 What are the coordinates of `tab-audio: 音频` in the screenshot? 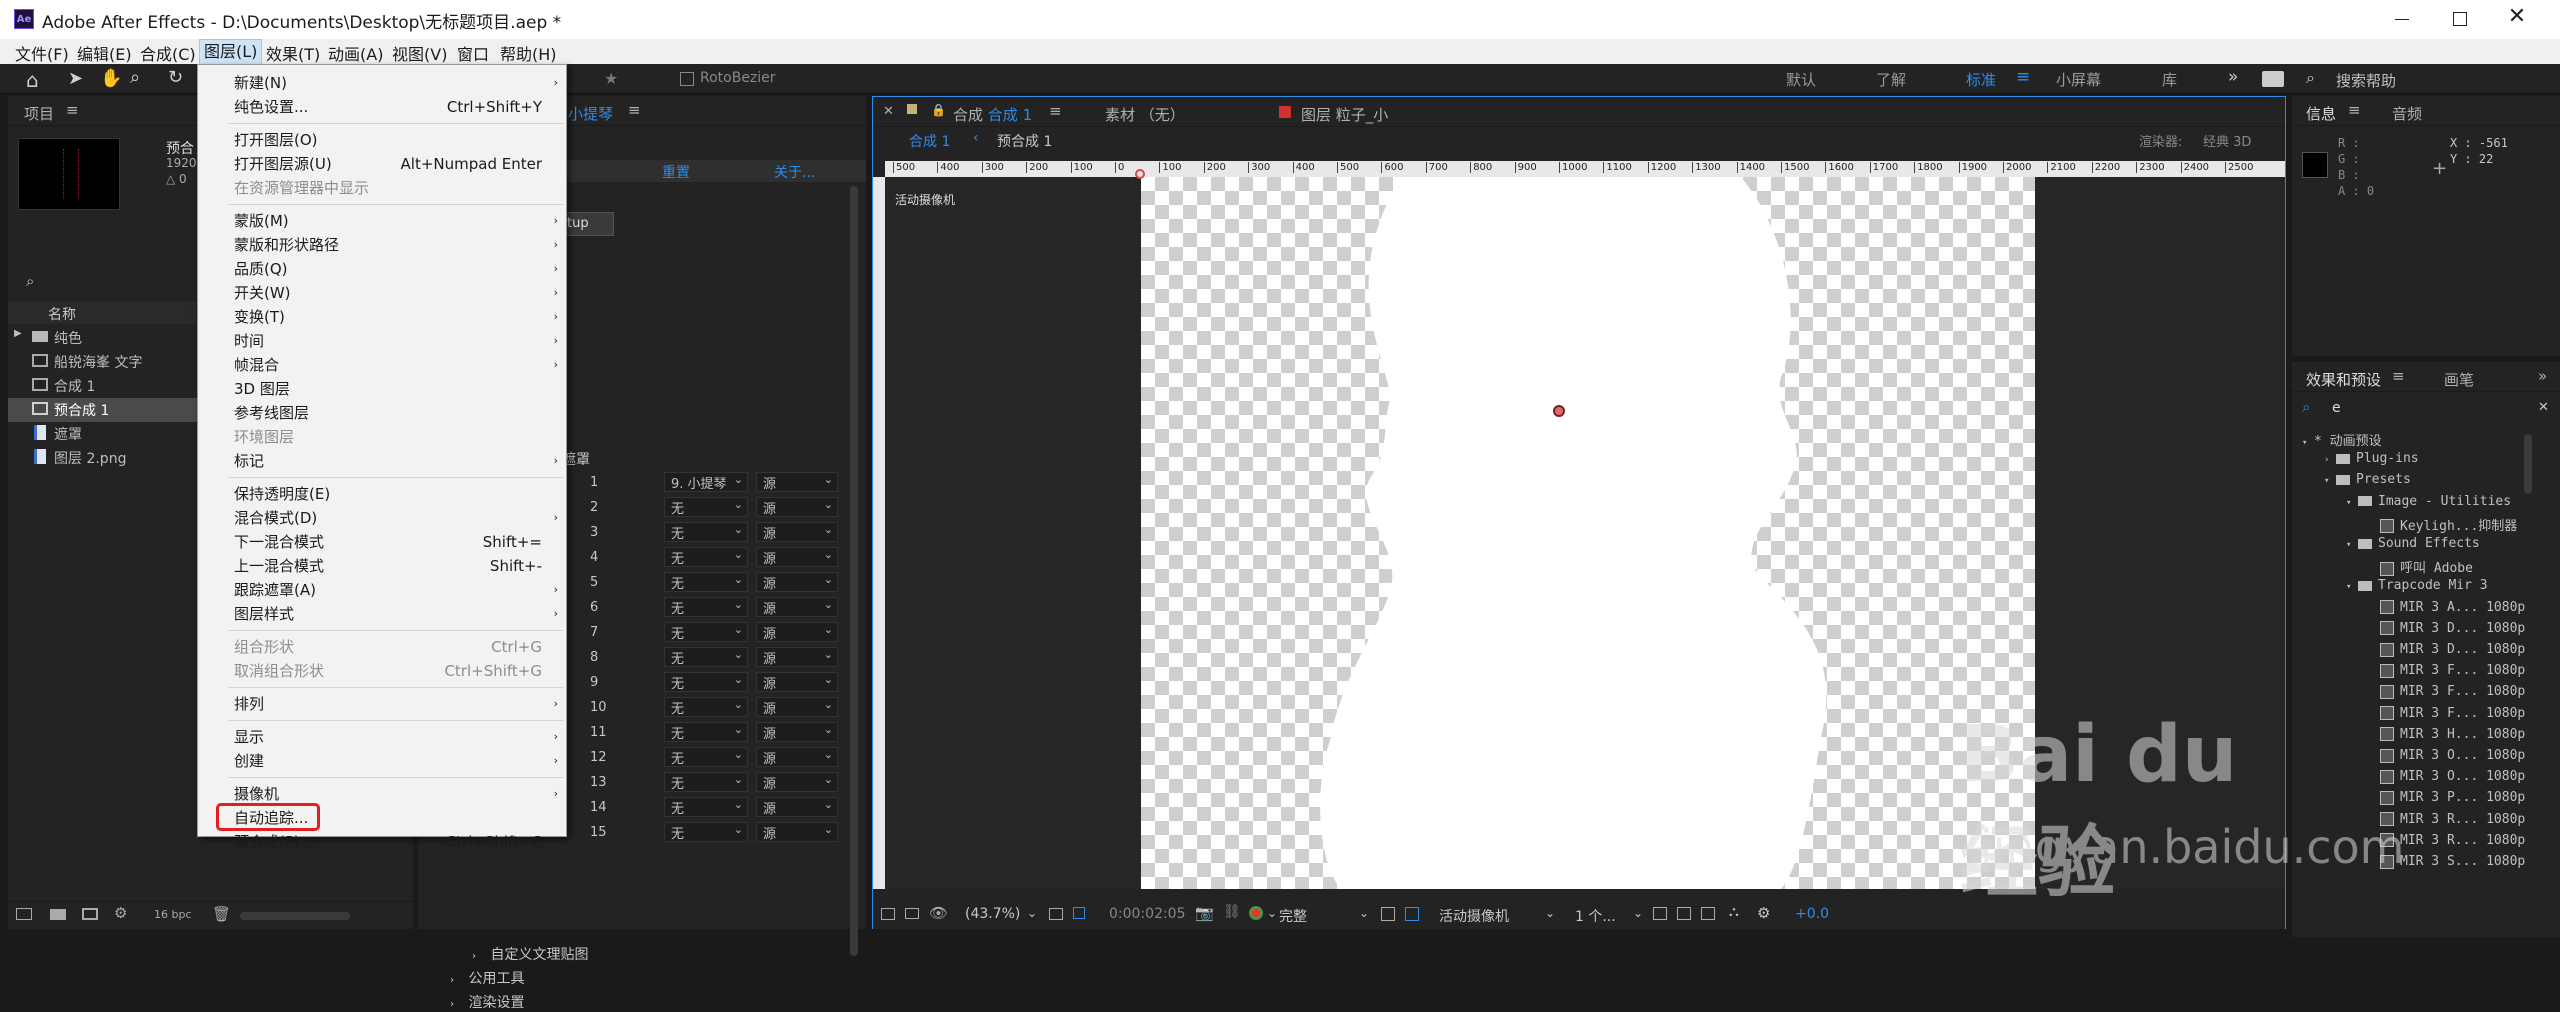 It's located at (2407, 113).